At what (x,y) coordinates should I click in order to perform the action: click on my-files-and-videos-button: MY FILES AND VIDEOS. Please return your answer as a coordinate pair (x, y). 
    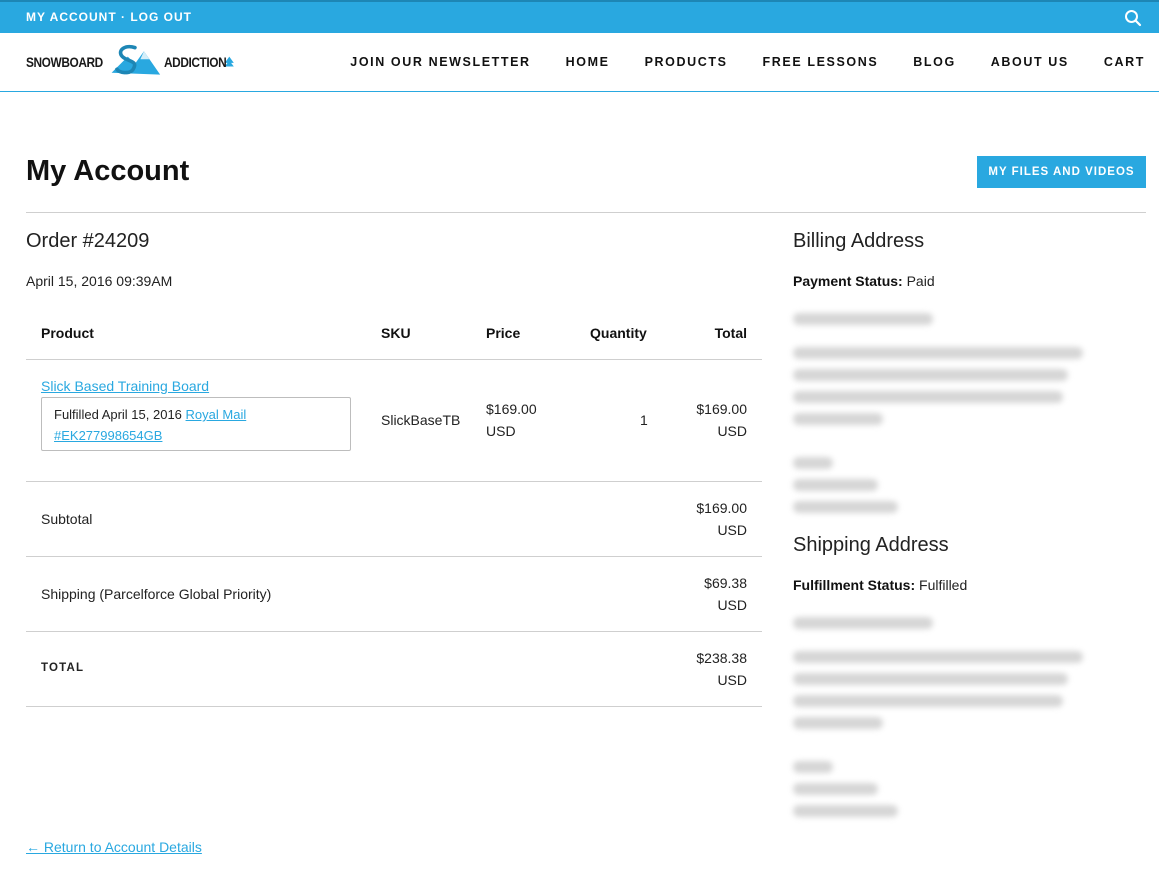
    Looking at the image, I should click on (1061, 172).